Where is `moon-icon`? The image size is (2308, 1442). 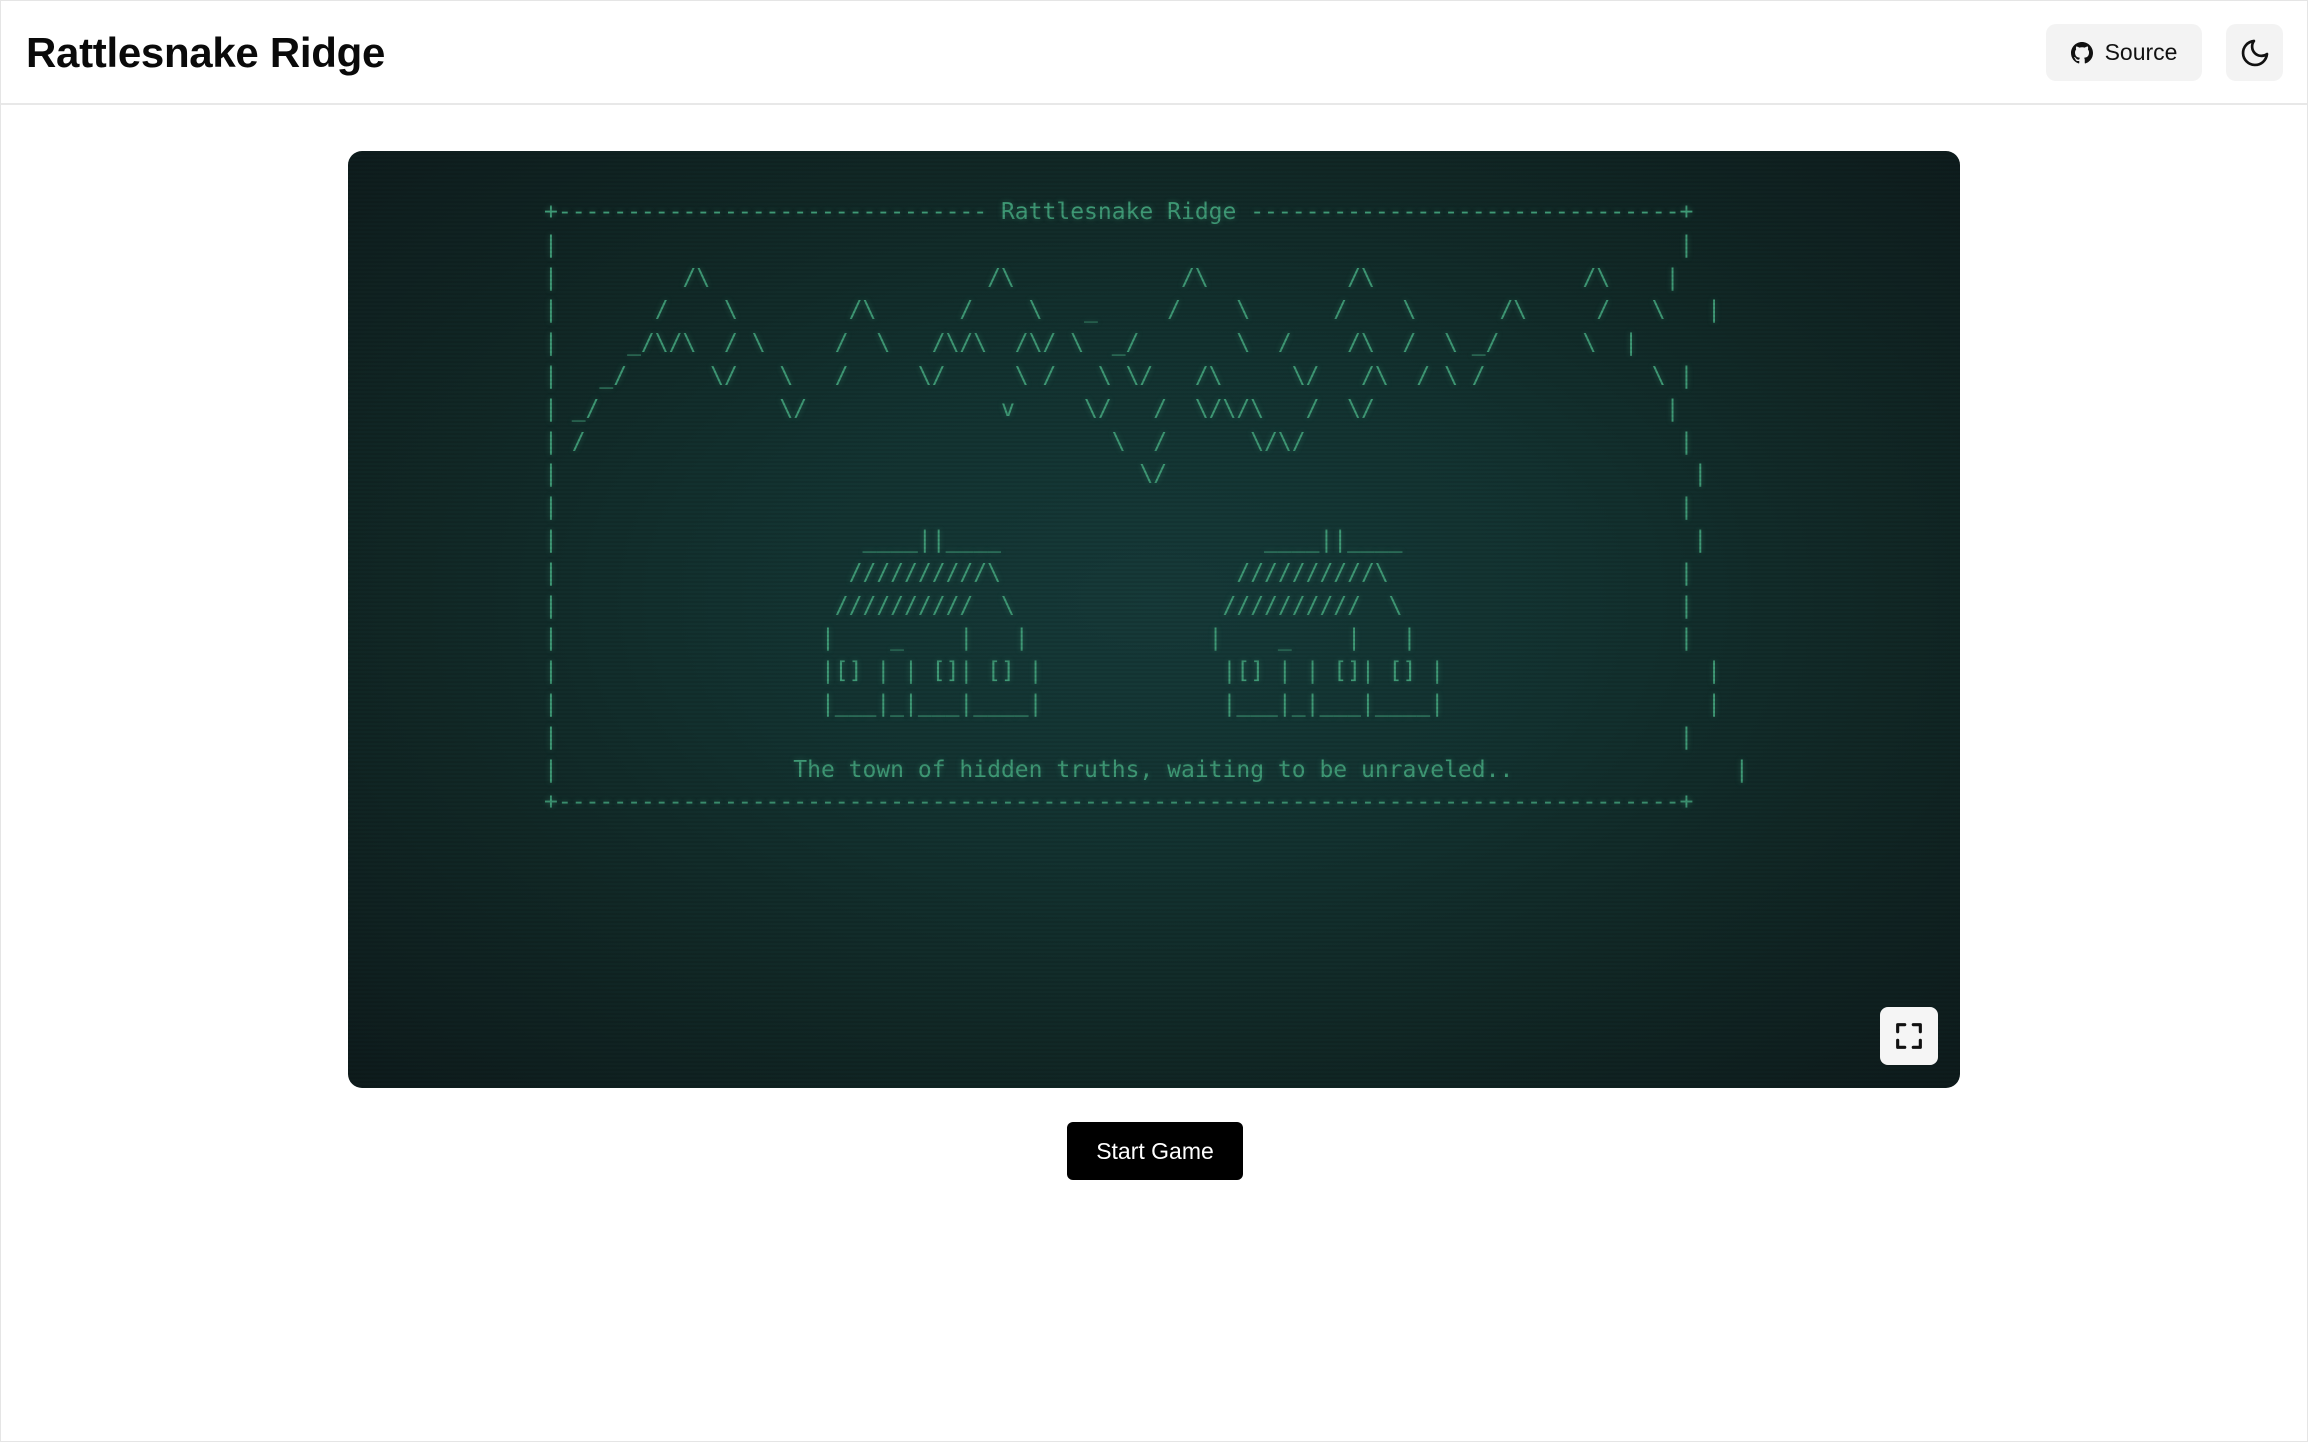 moon-icon is located at coordinates (2254, 52).